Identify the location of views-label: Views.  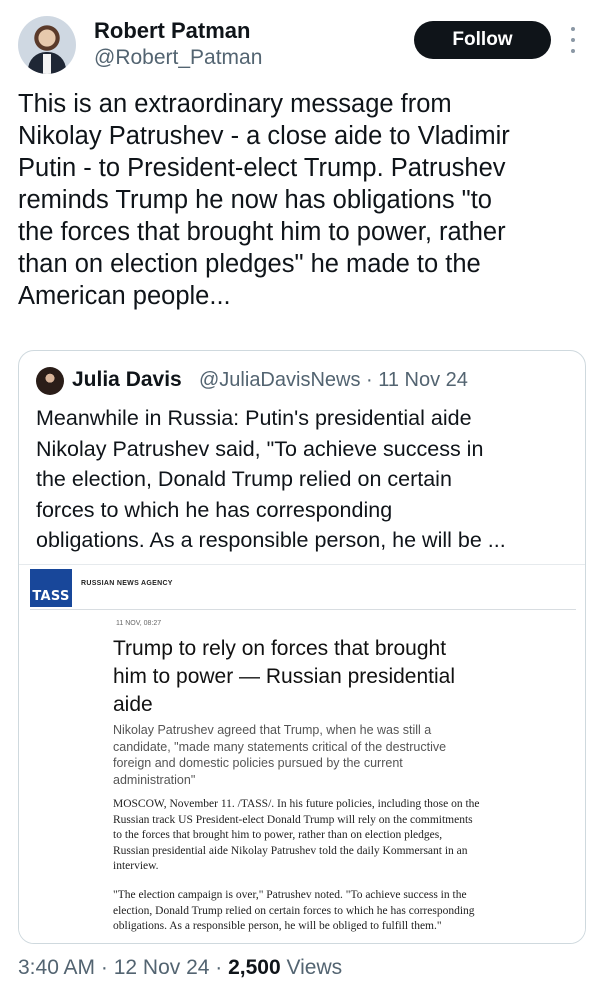
(311, 967).